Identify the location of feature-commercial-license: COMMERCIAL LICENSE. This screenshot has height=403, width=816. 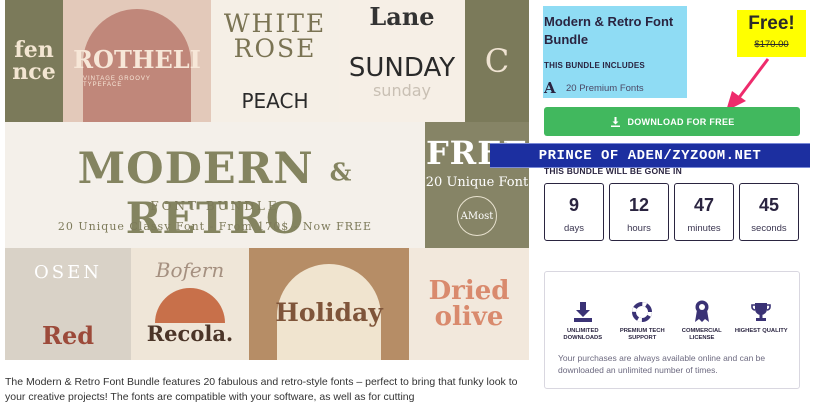
(702, 321).